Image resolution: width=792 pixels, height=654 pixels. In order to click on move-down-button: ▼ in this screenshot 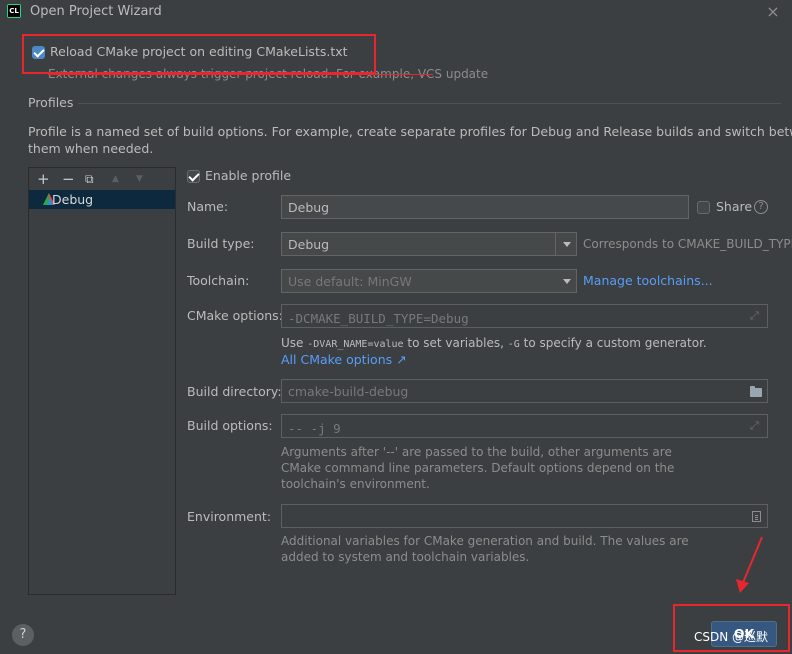, I will do `click(139, 179)`.